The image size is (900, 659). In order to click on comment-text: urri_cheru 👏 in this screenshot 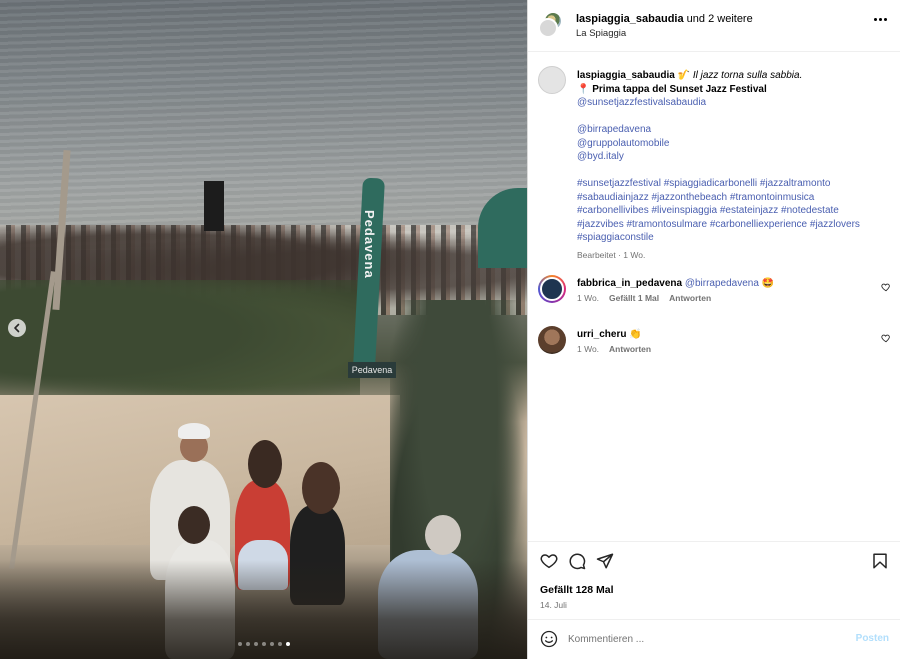, I will do `click(609, 334)`.